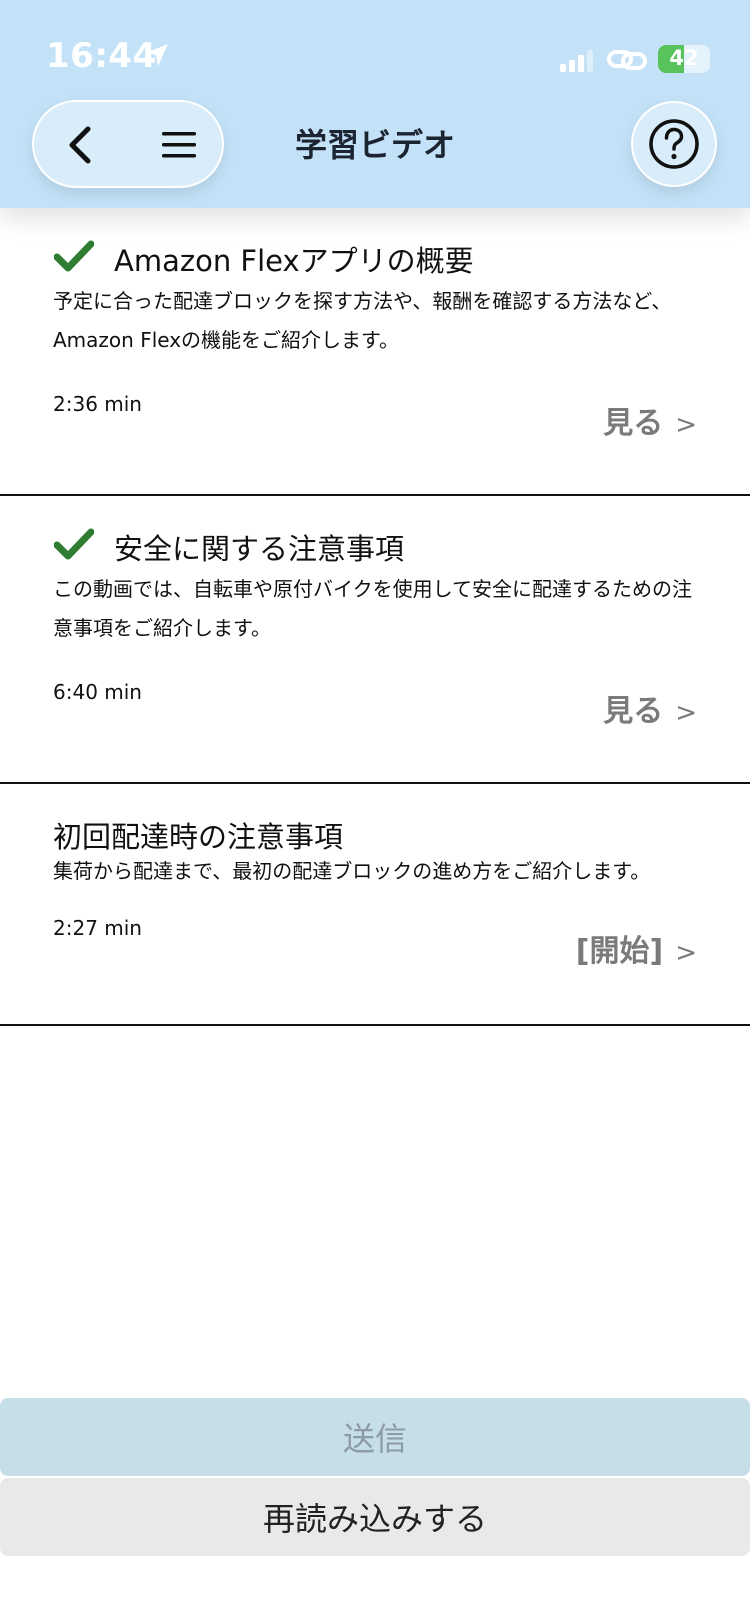  What do you see at coordinates (97, 928) in the screenshot?
I see `video-duration: 2:27 min` at bounding box center [97, 928].